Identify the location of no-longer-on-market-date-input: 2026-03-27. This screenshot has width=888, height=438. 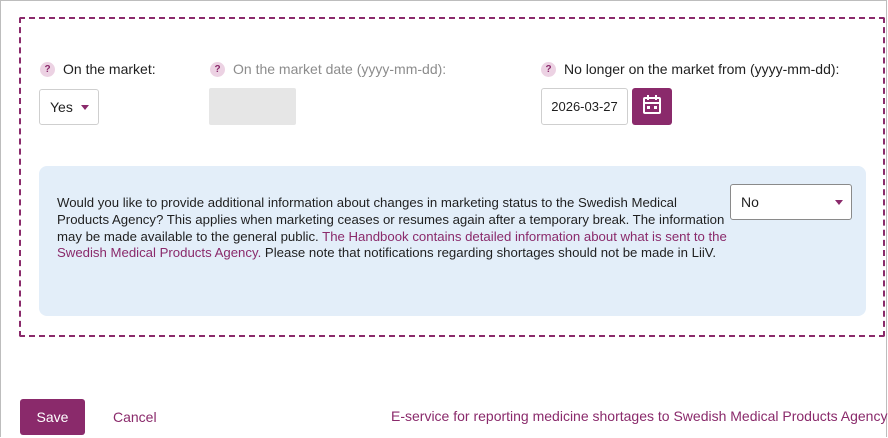
(584, 106).